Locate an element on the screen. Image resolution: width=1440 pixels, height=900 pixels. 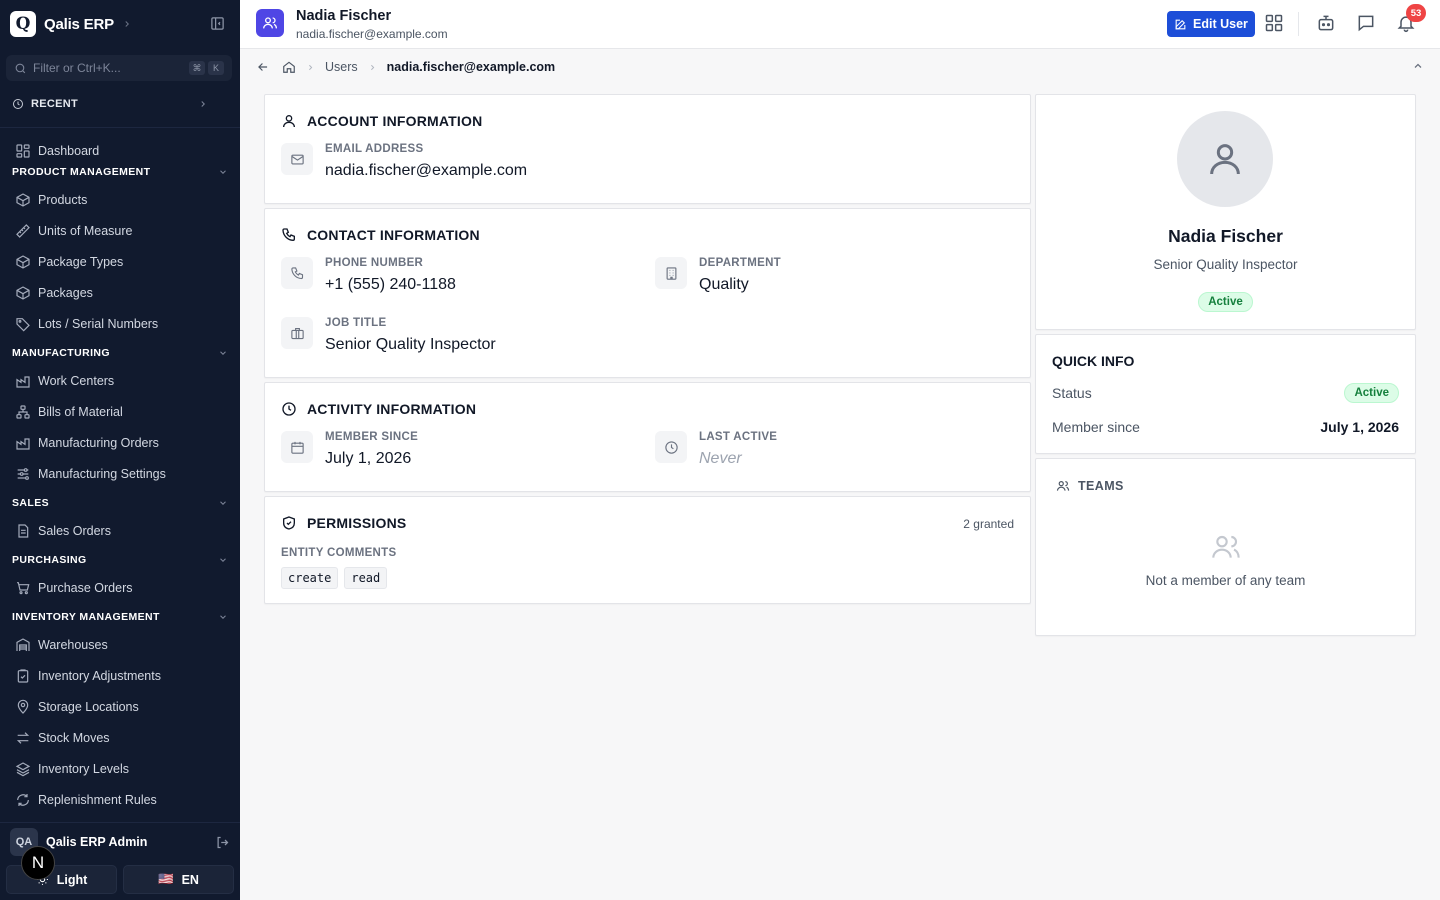
clock-icon is located at coordinates (289, 409).